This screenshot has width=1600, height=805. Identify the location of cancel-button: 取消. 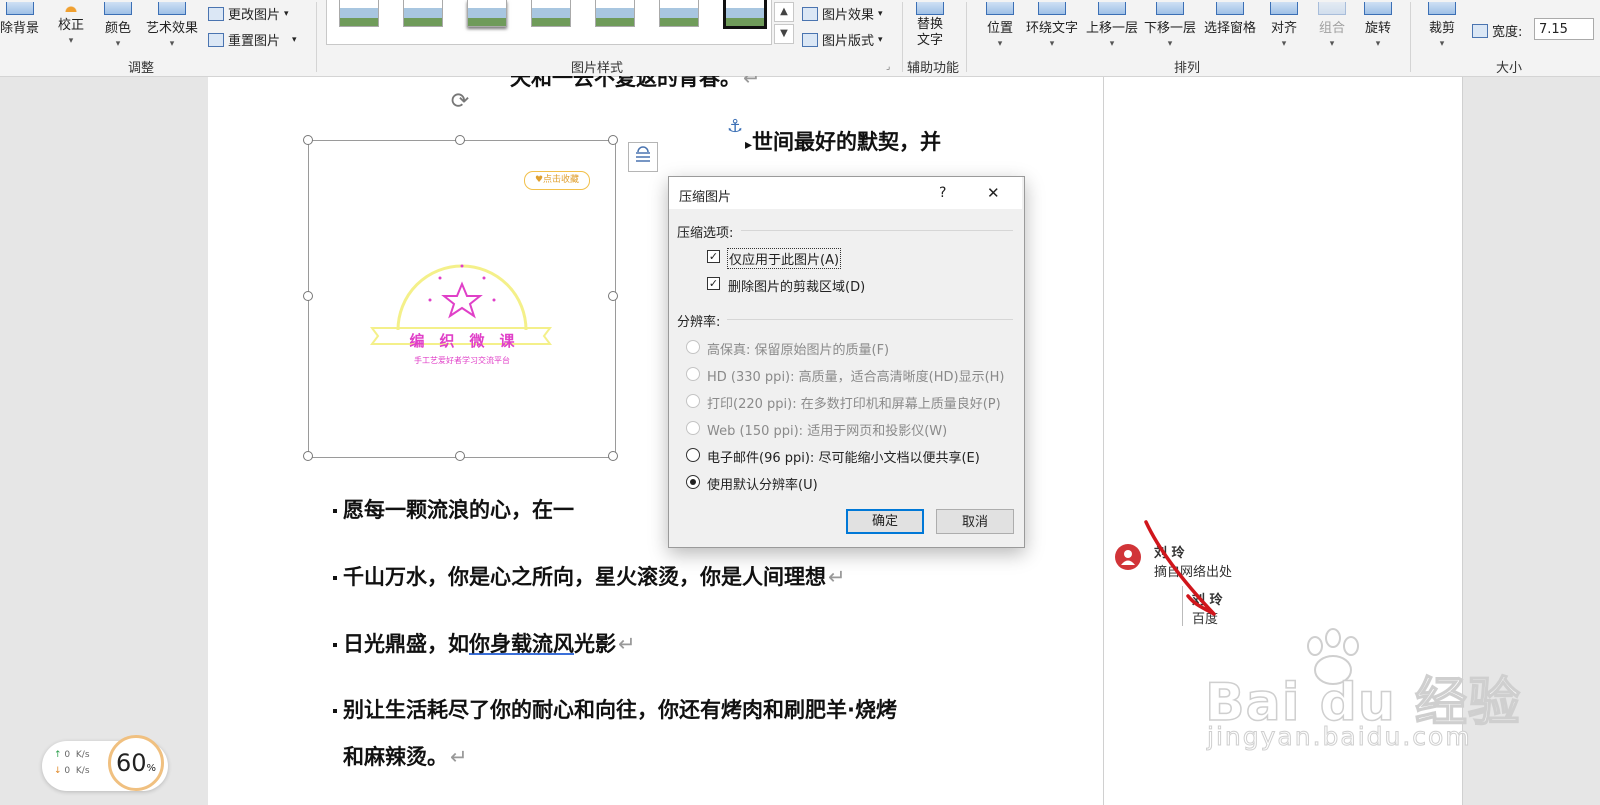
(975, 521).